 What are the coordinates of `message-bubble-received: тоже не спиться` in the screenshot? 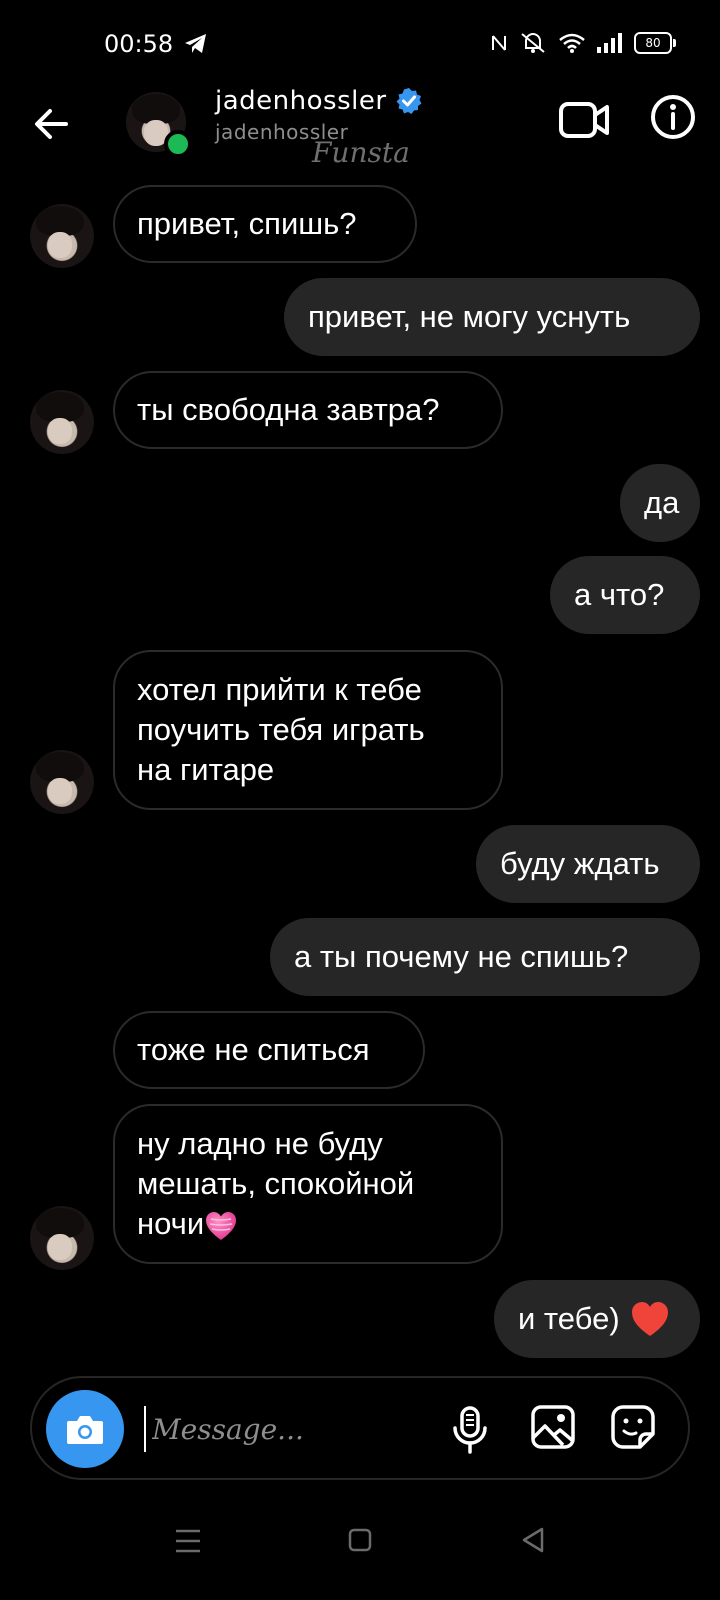 It's located at (269, 1050).